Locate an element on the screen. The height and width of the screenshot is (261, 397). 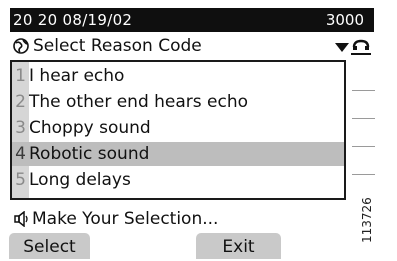
menu-item-number: 1 is located at coordinates (20, 76).